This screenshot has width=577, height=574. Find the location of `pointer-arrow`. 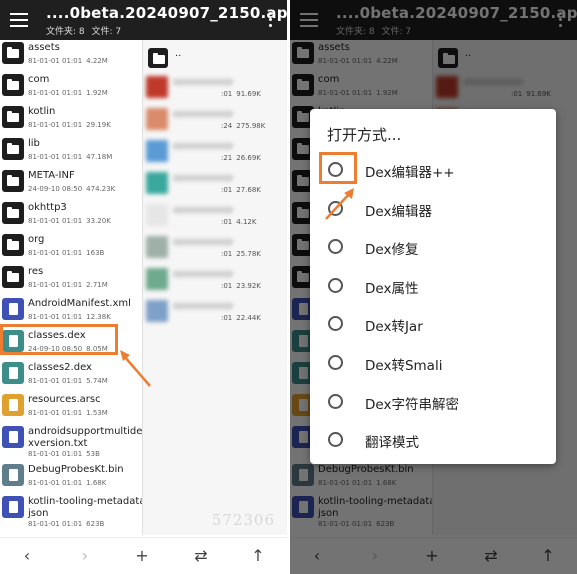

pointer-arrow is located at coordinates (339, 204).